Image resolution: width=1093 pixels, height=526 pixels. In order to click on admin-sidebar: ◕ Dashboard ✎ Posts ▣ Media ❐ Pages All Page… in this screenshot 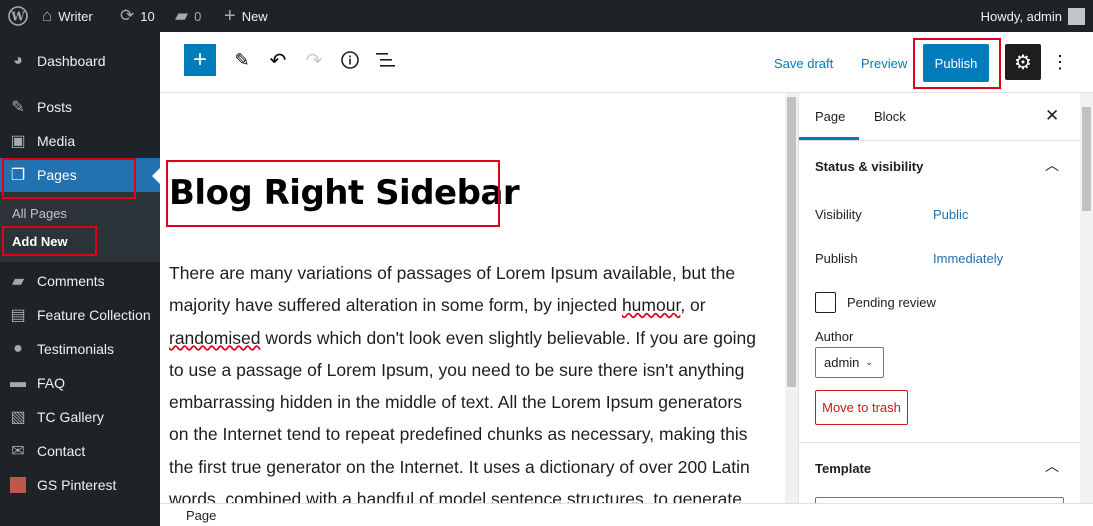, I will do `click(80, 279)`.